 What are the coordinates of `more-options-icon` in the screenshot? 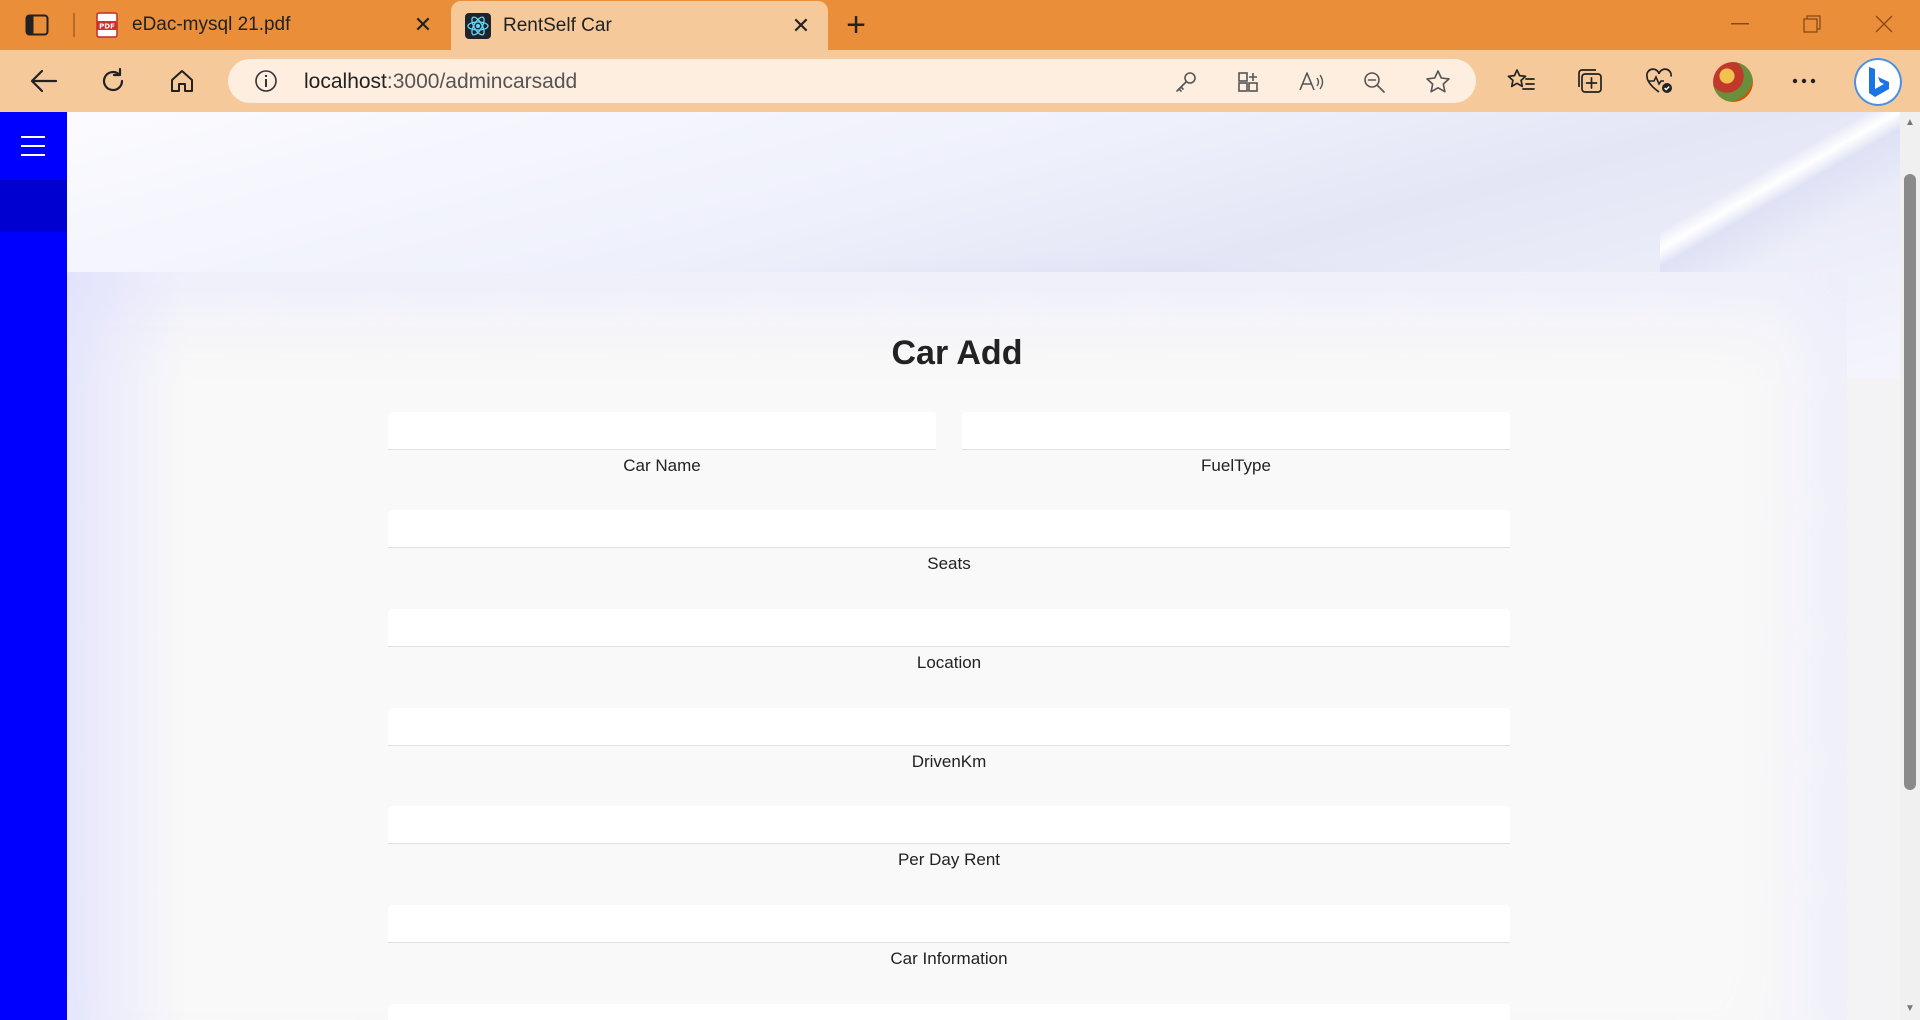 It's located at (1804, 81).